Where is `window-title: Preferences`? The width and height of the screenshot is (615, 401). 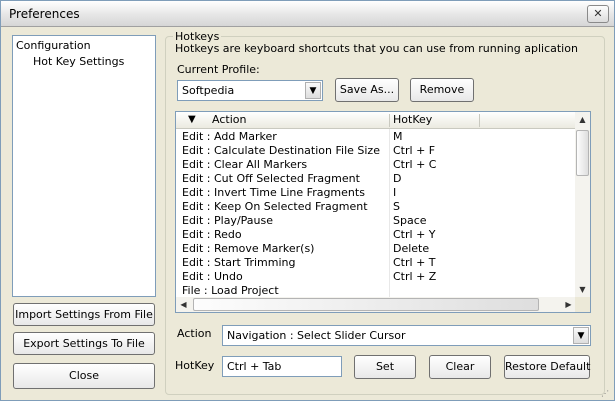 window-title: Preferences is located at coordinates (44, 14).